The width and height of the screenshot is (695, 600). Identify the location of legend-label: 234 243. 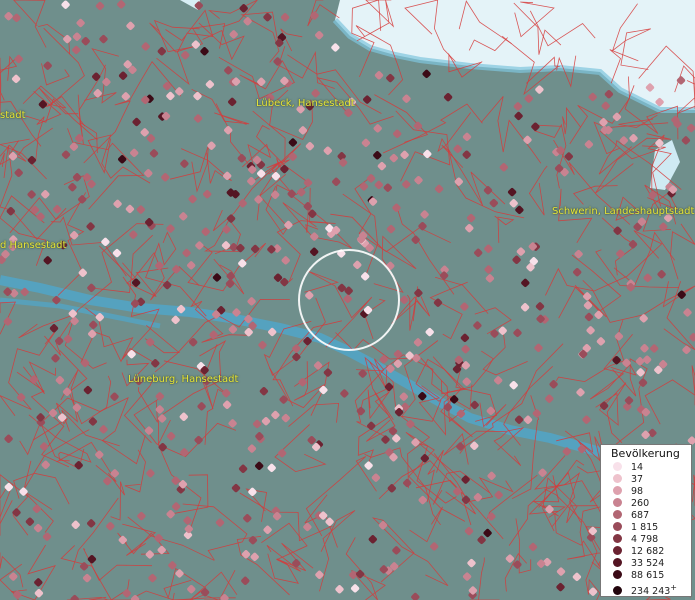
(651, 592).